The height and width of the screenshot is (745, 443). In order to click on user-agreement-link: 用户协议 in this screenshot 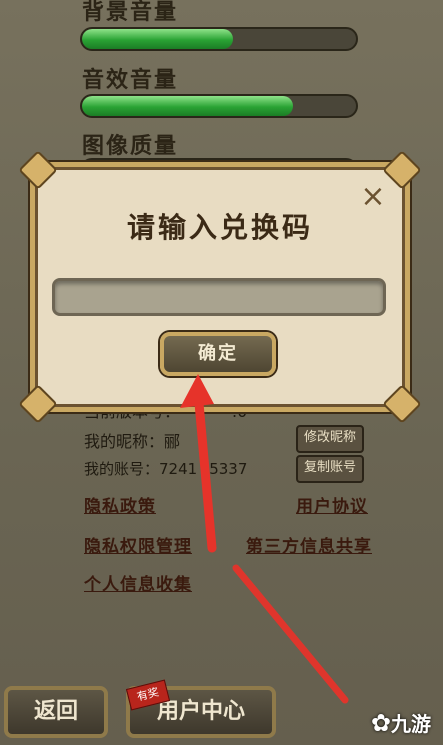, I will do `click(332, 504)`.